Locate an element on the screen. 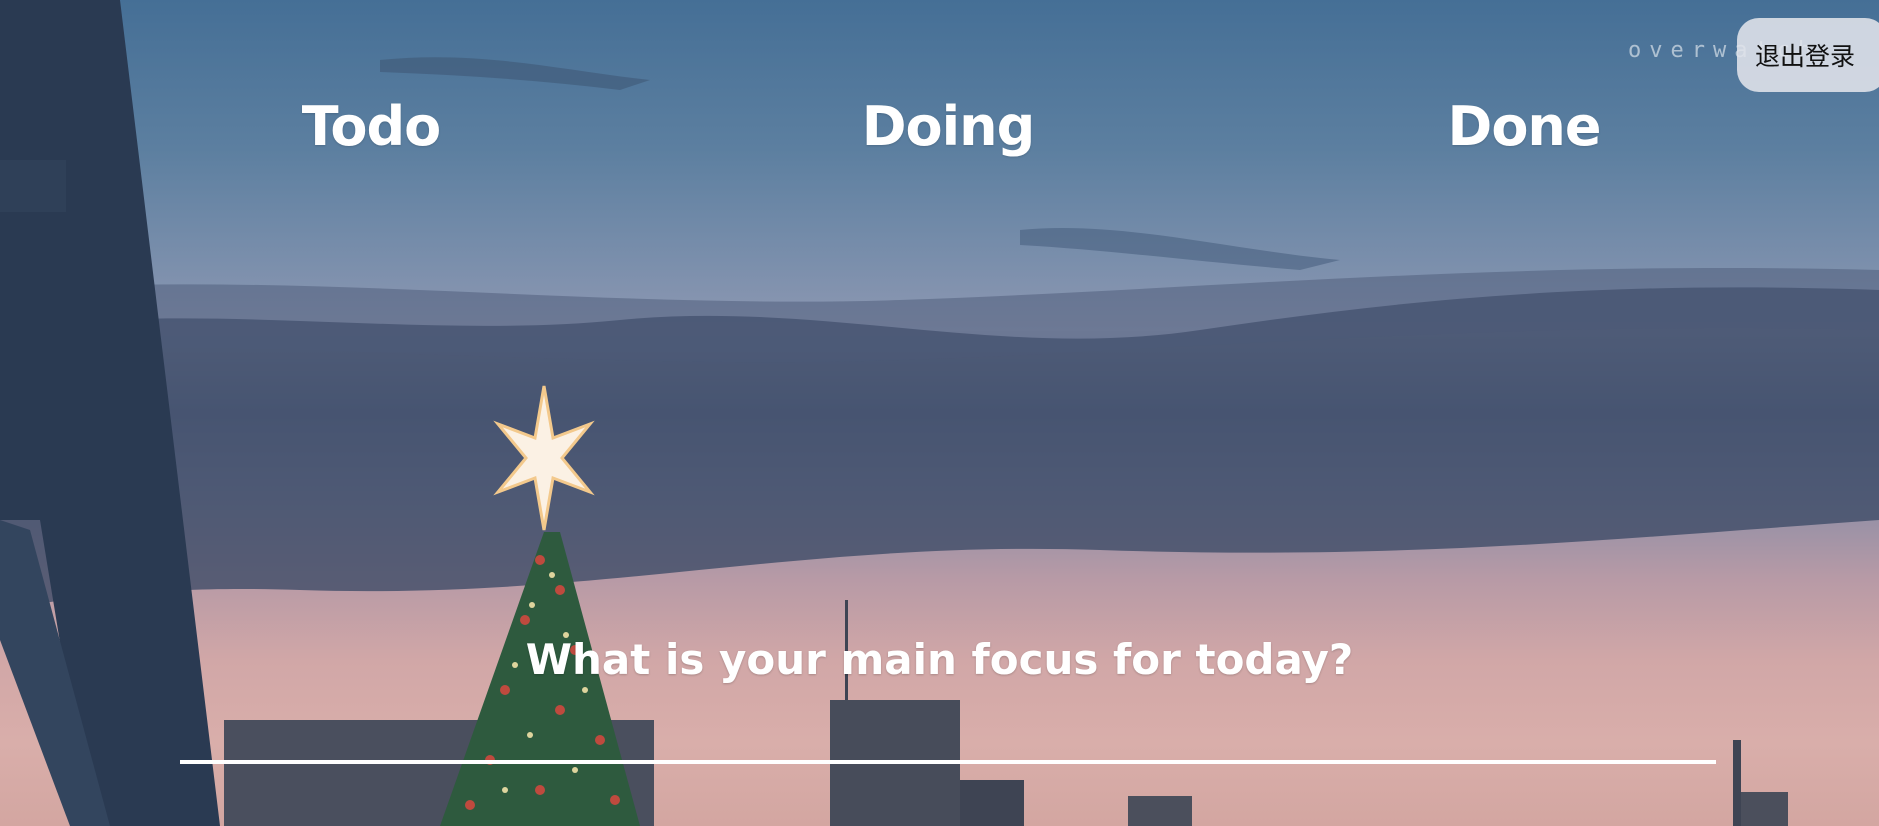 The height and width of the screenshot is (826, 1879). column-title-todo: Todo is located at coordinates (371, 126).